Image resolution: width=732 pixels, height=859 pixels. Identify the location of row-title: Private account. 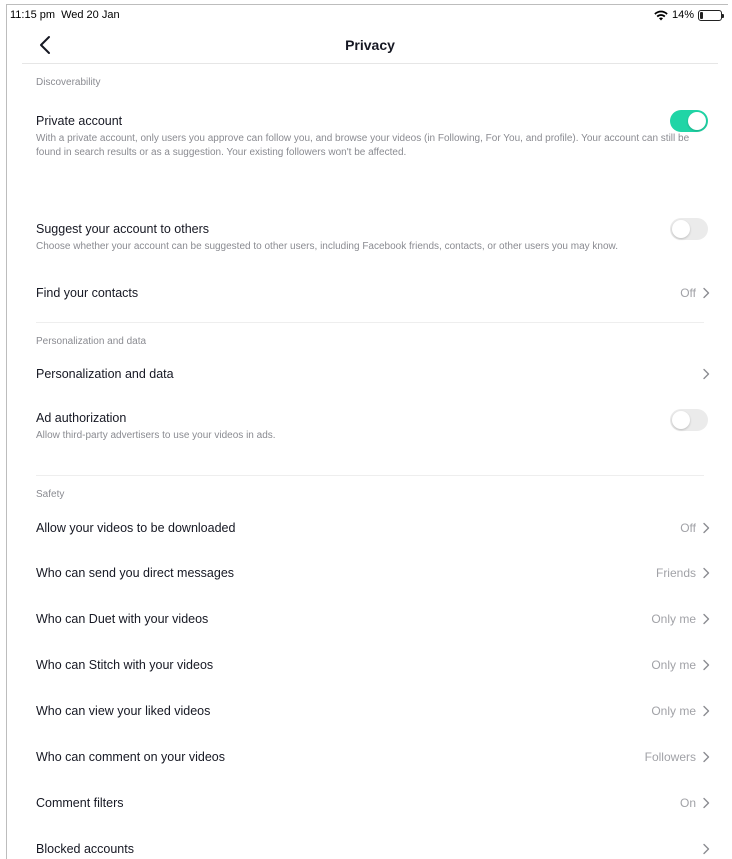
(79, 121).